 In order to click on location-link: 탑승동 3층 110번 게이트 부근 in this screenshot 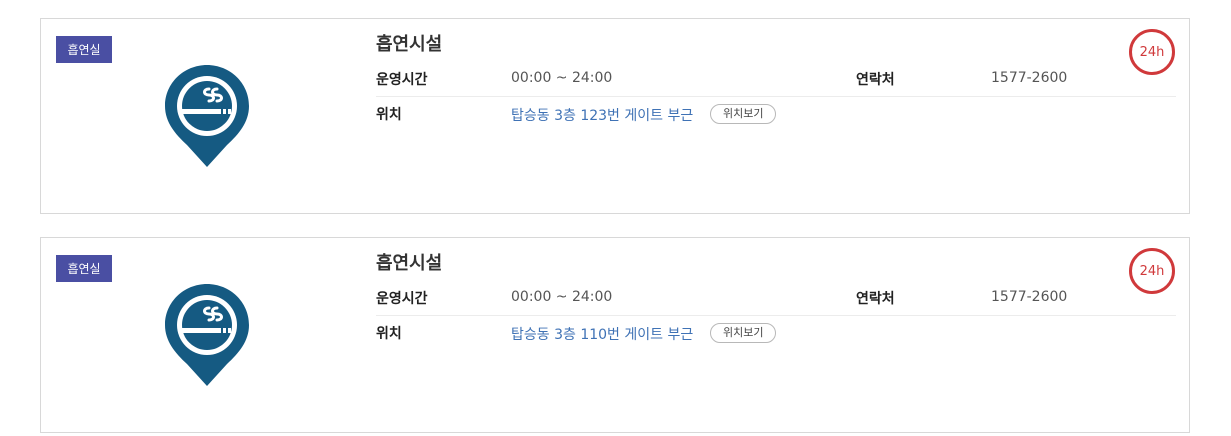, I will do `click(602, 335)`.